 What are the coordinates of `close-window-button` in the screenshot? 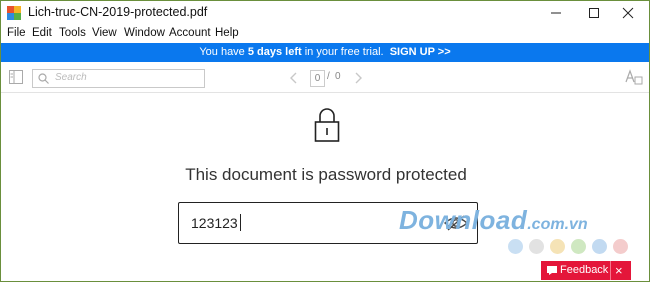 It's located at (627, 13).